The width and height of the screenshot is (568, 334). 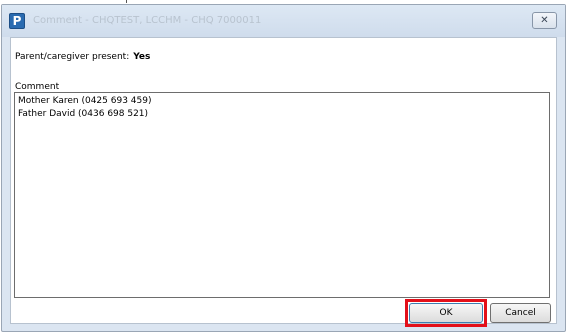 I want to click on parent-present-row: Parent/caregiver present: Yes, so click(x=82, y=57).